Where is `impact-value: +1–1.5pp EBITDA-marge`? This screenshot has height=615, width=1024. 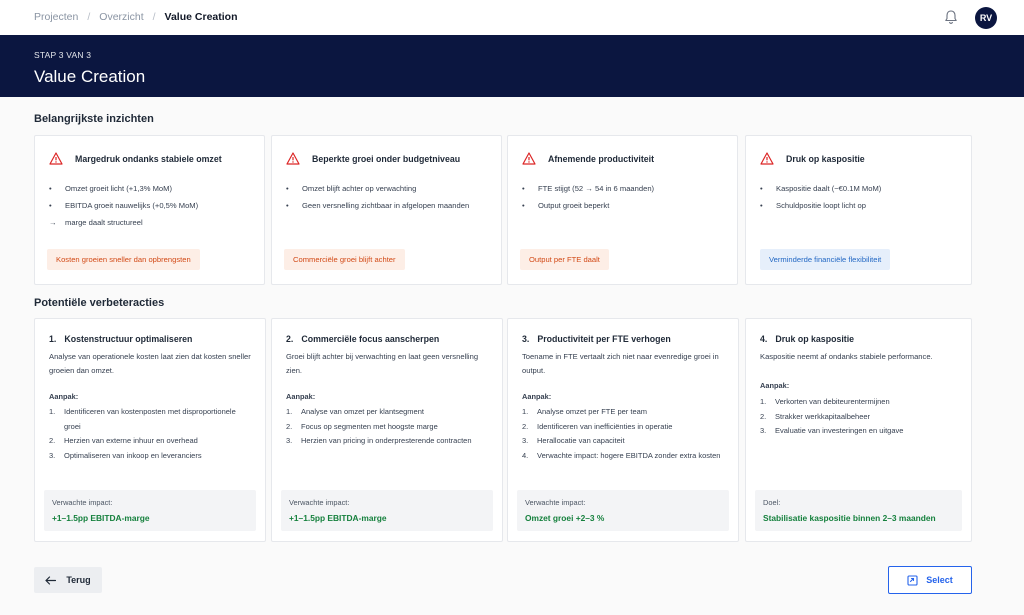
impact-value: +1–1.5pp EBITDA-marge is located at coordinates (101, 518).